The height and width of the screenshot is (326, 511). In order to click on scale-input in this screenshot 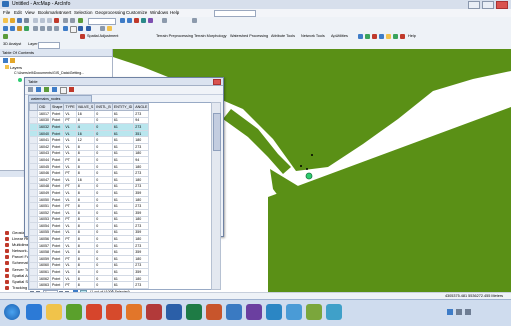, I will do `click(102, 21)`.